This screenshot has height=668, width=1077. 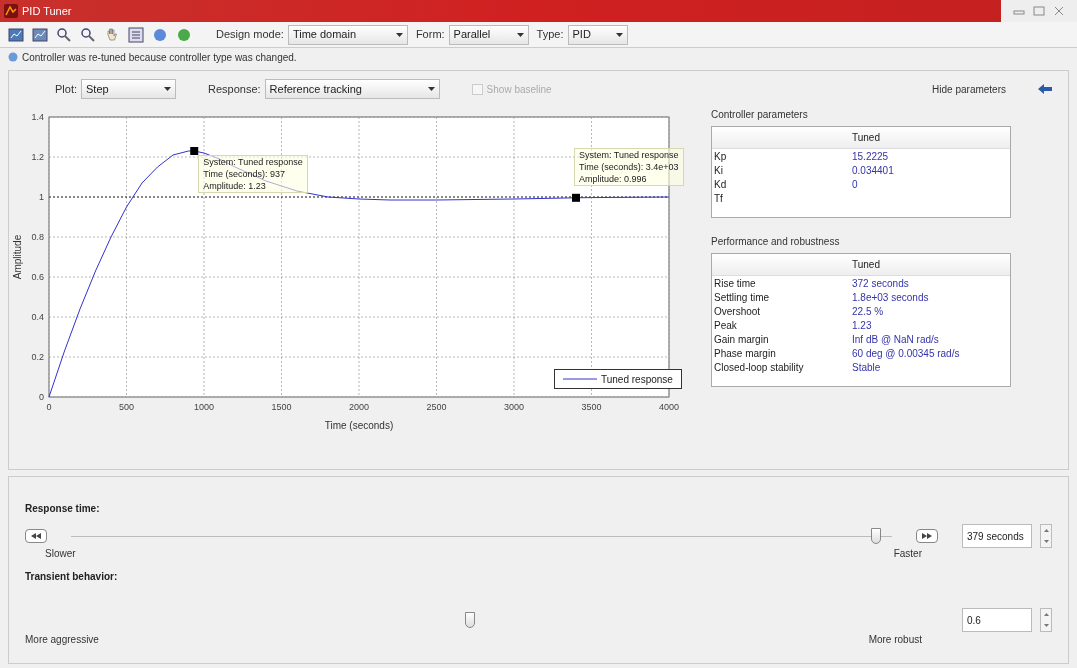 I want to click on dropdown-label: Type:, so click(x=550, y=35).